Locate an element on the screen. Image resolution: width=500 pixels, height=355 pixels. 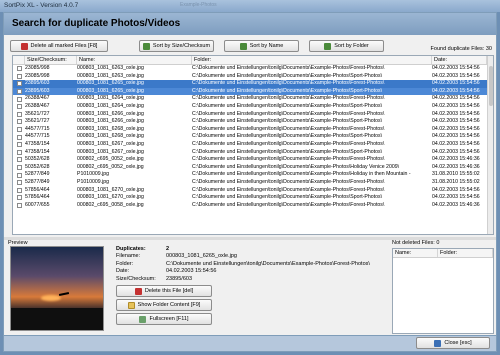
size-cell: 57856/464 is located at coordinates (37, 189).